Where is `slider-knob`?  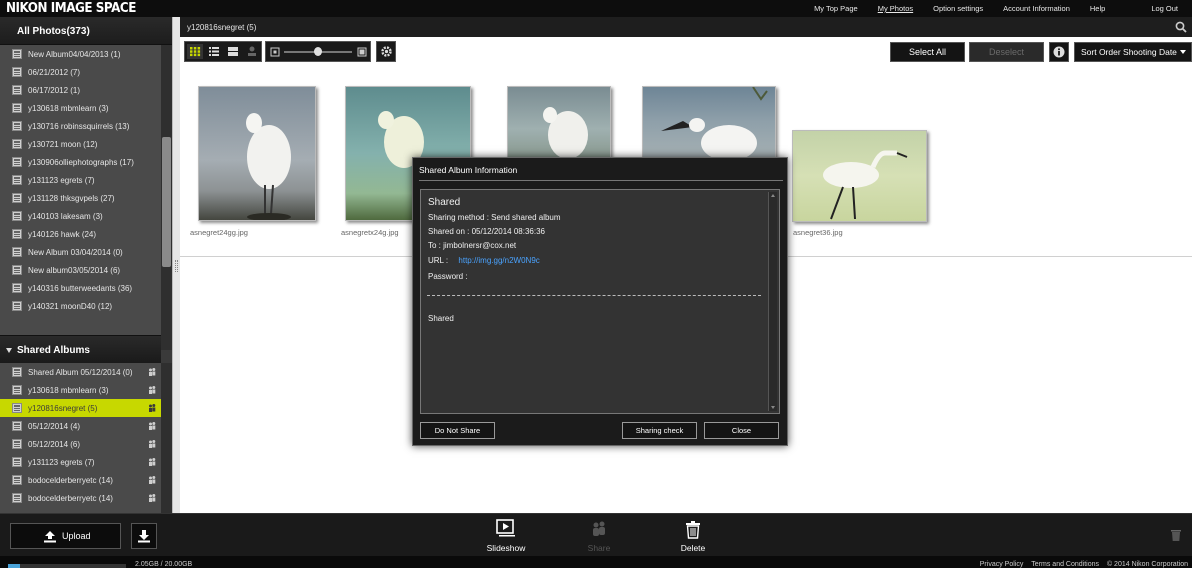 slider-knob is located at coordinates (318, 51).